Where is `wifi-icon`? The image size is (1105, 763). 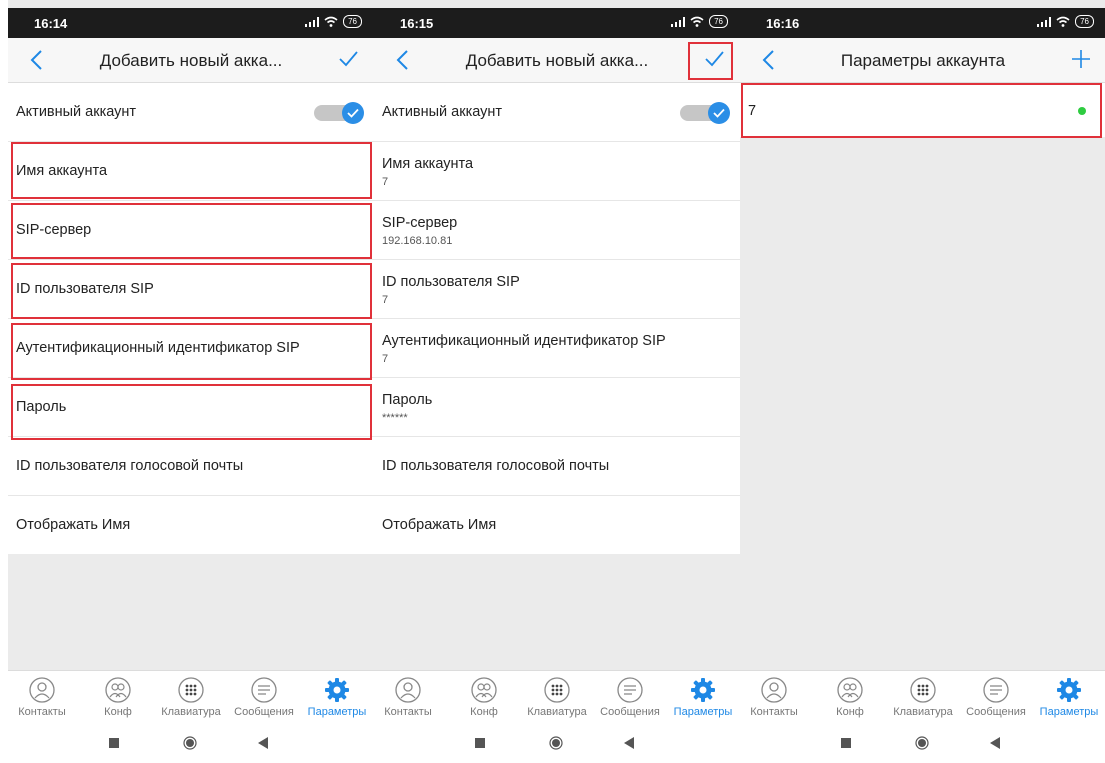 wifi-icon is located at coordinates (1063, 21).